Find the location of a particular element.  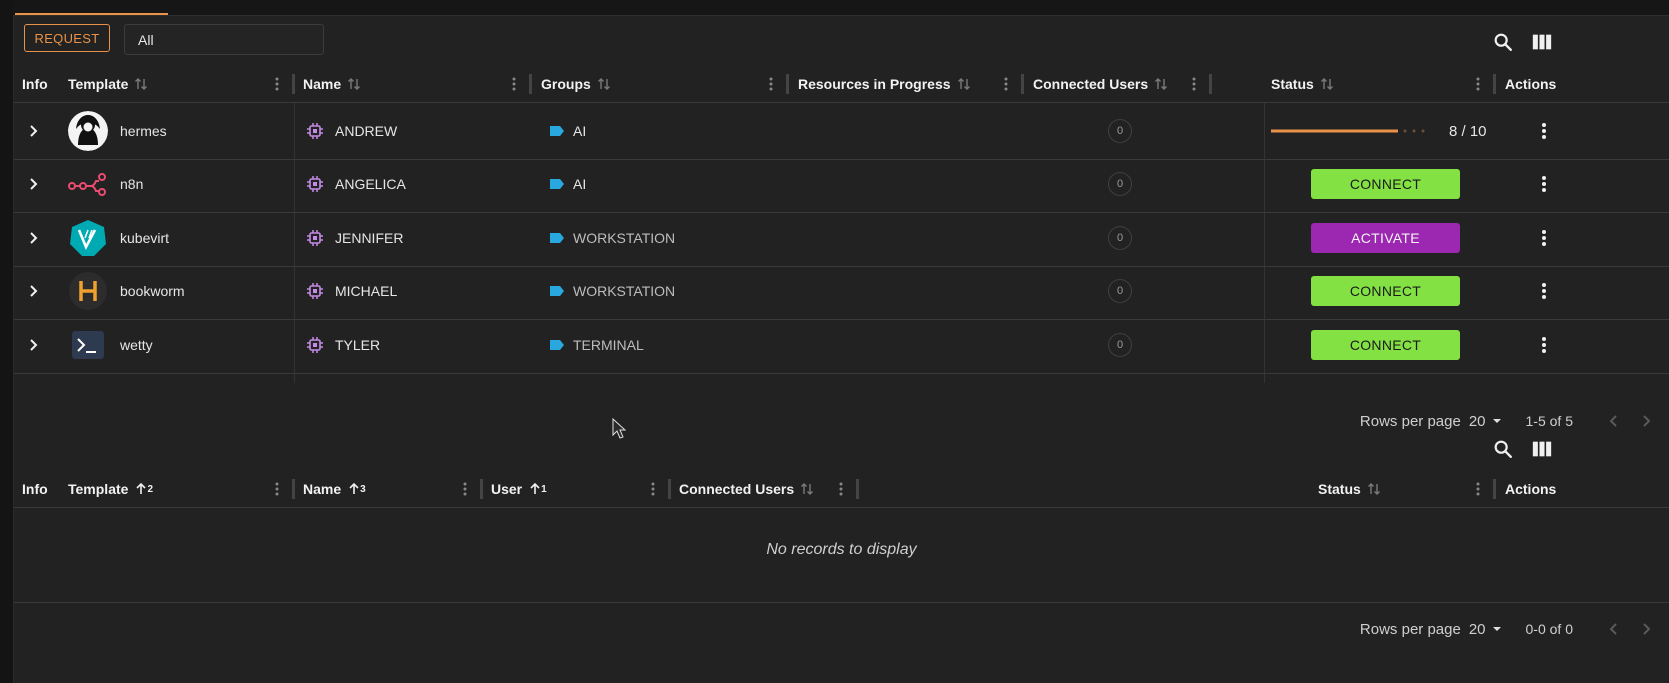

instance-name: ANGELICA is located at coordinates (370, 184).